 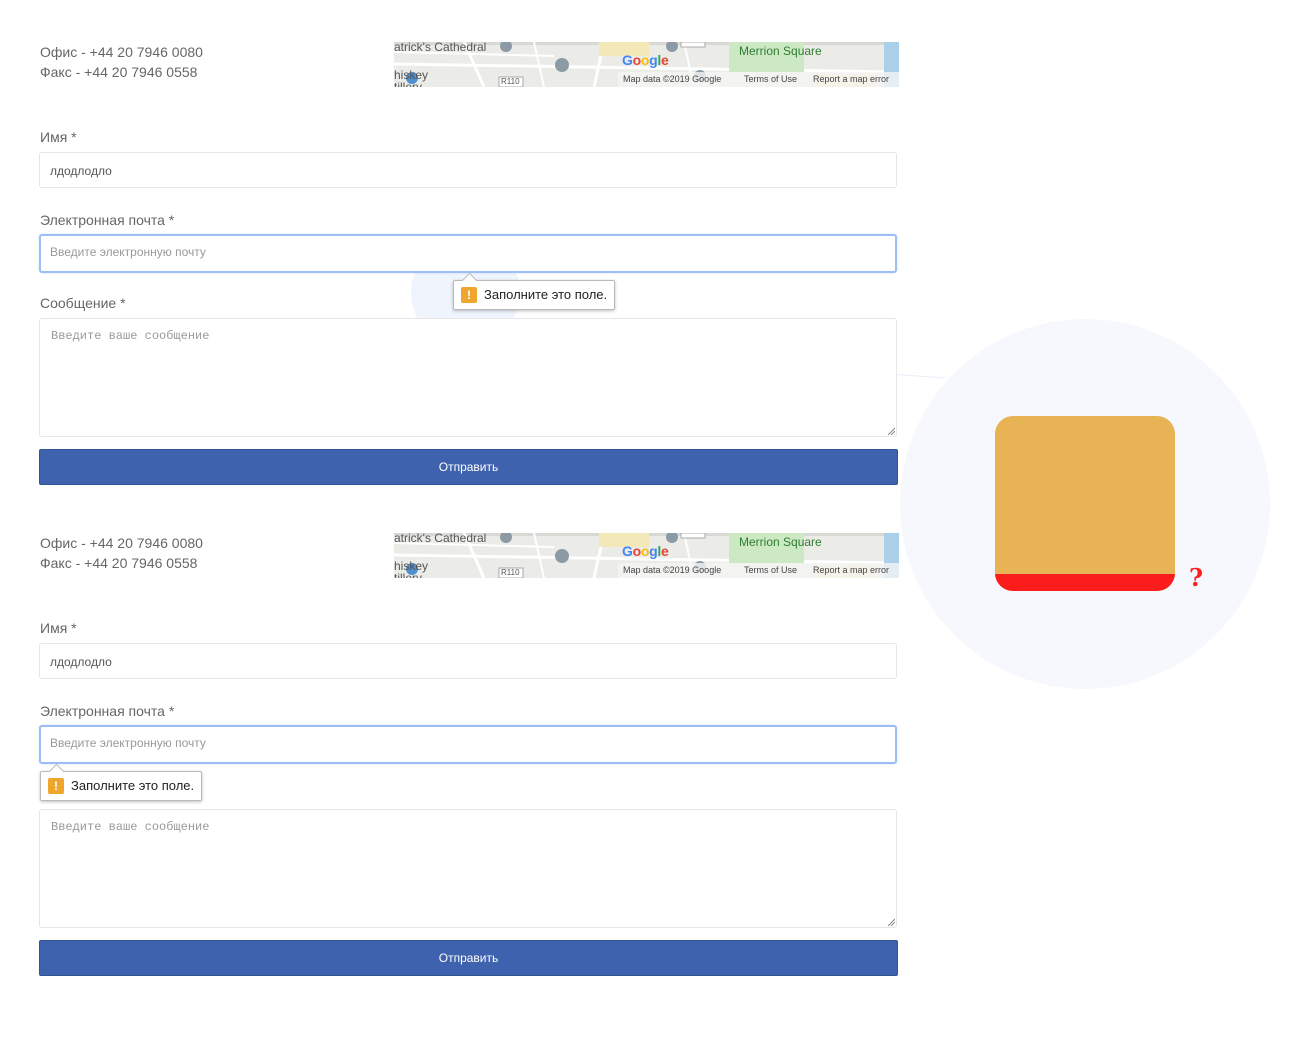 I want to click on message-label: Сообщение *, so click(x=83, y=303).